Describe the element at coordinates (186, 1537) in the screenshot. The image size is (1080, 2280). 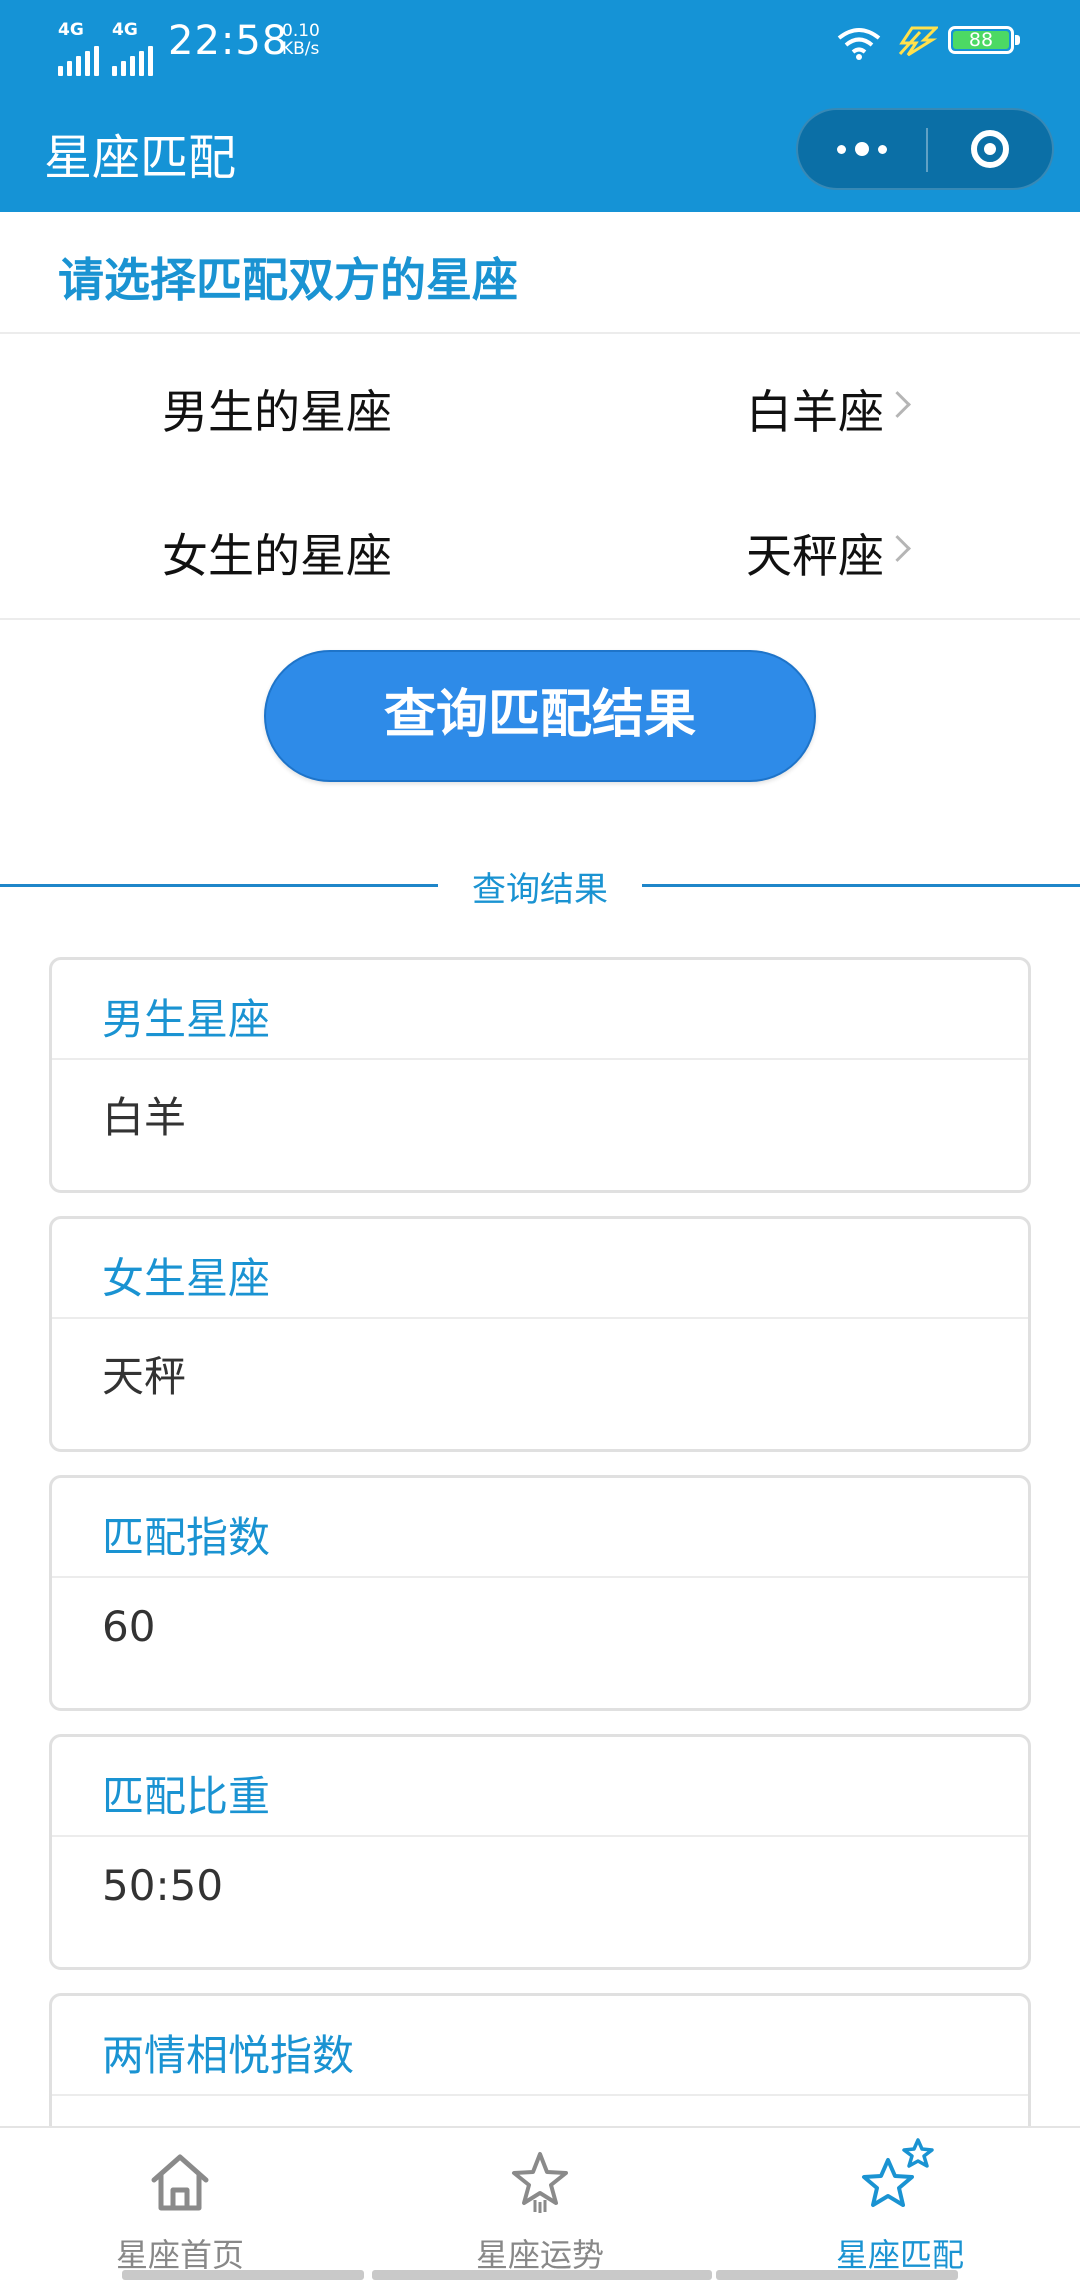
I see `card-title: 匹配指数` at that location.